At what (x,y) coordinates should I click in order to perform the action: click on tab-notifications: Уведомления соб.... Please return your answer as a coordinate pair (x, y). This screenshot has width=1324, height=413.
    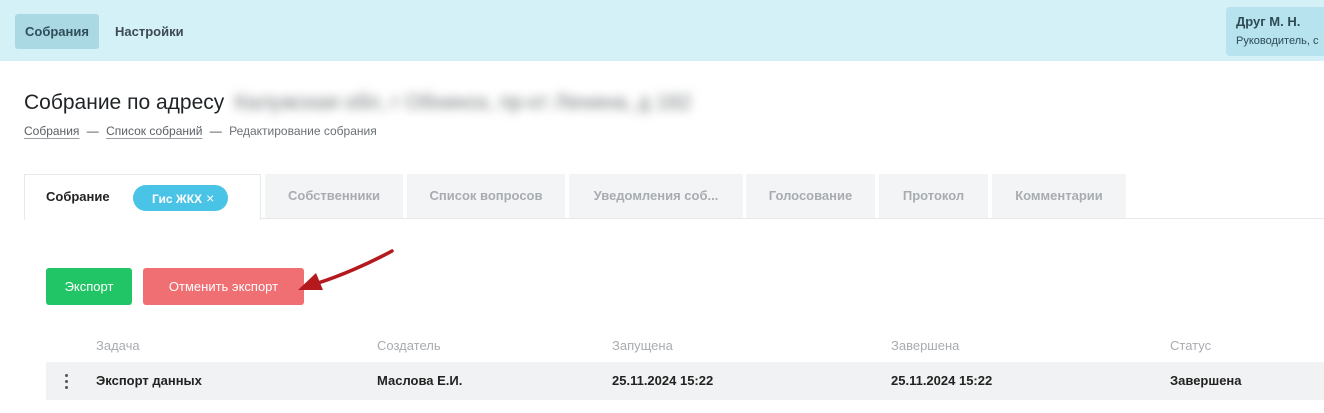
    Looking at the image, I should click on (656, 196).